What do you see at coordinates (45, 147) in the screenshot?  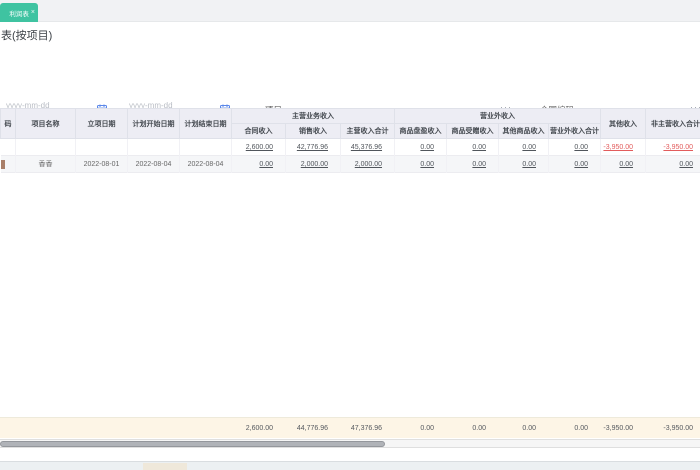 I see `cell-project-name` at bounding box center [45, 147].